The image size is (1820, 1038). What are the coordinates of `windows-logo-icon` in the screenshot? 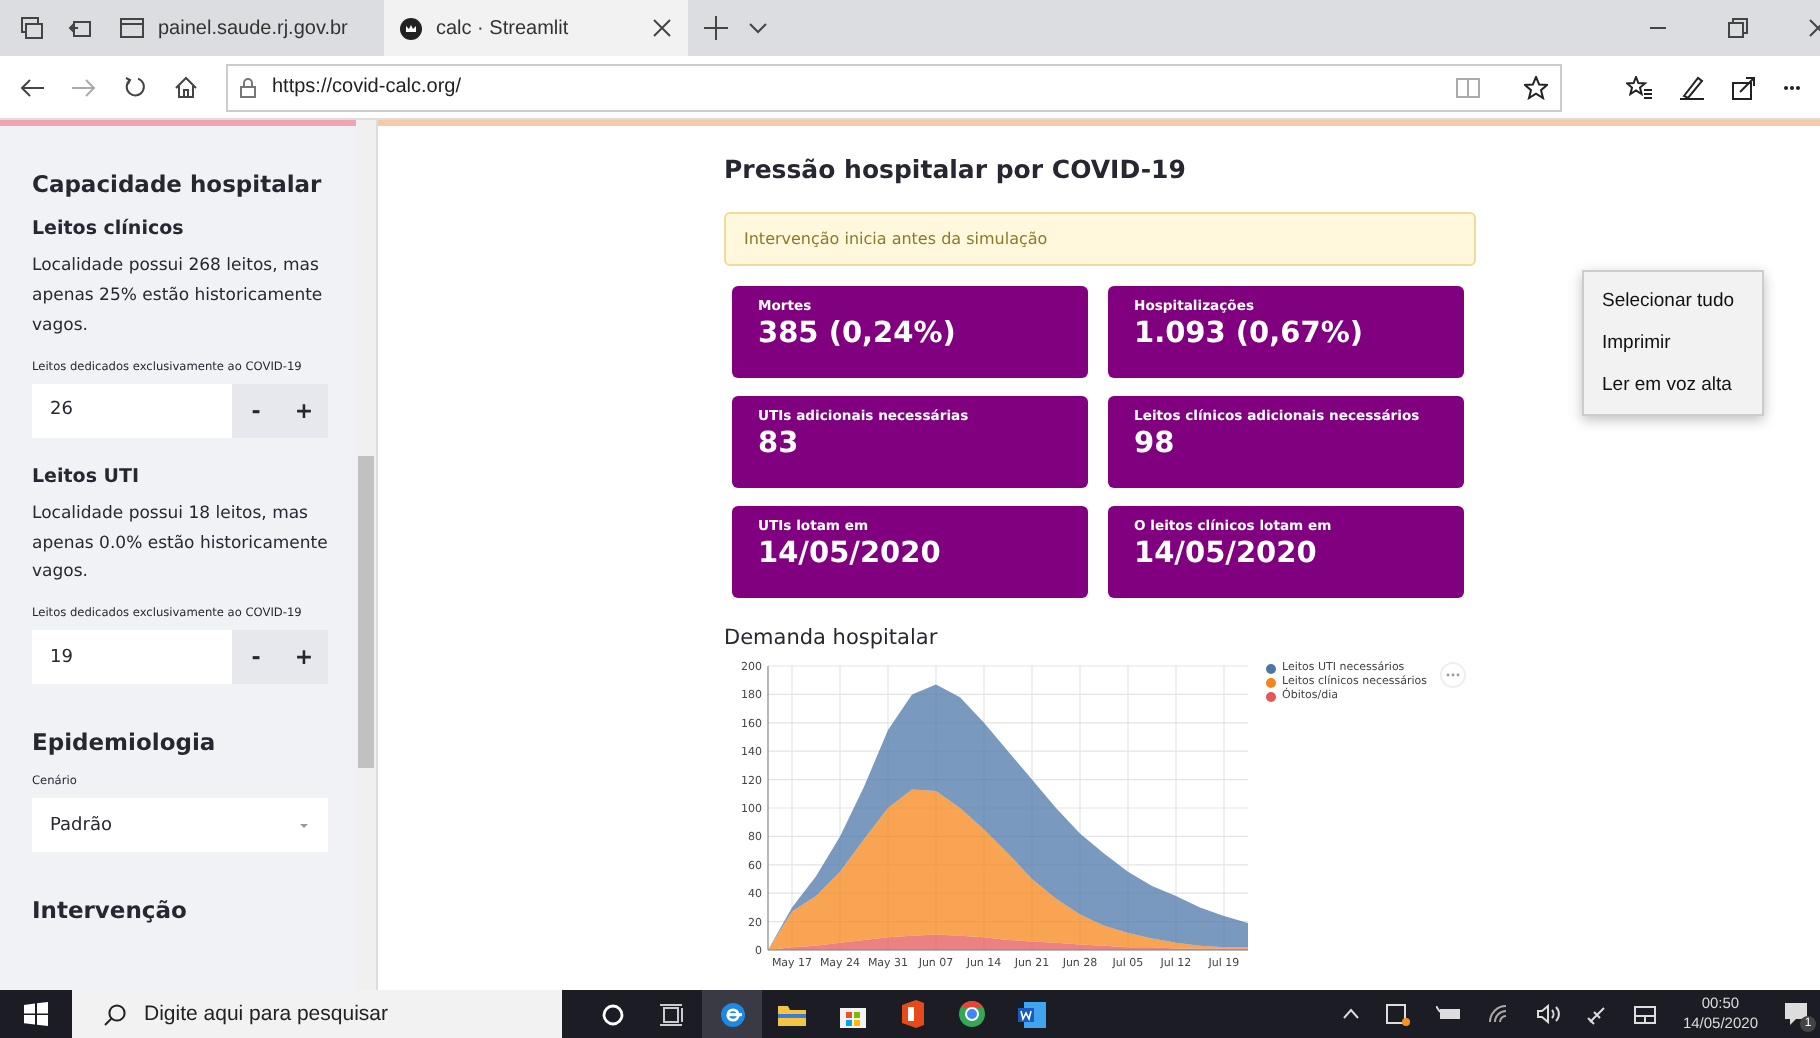 It's located at (36, 1014).